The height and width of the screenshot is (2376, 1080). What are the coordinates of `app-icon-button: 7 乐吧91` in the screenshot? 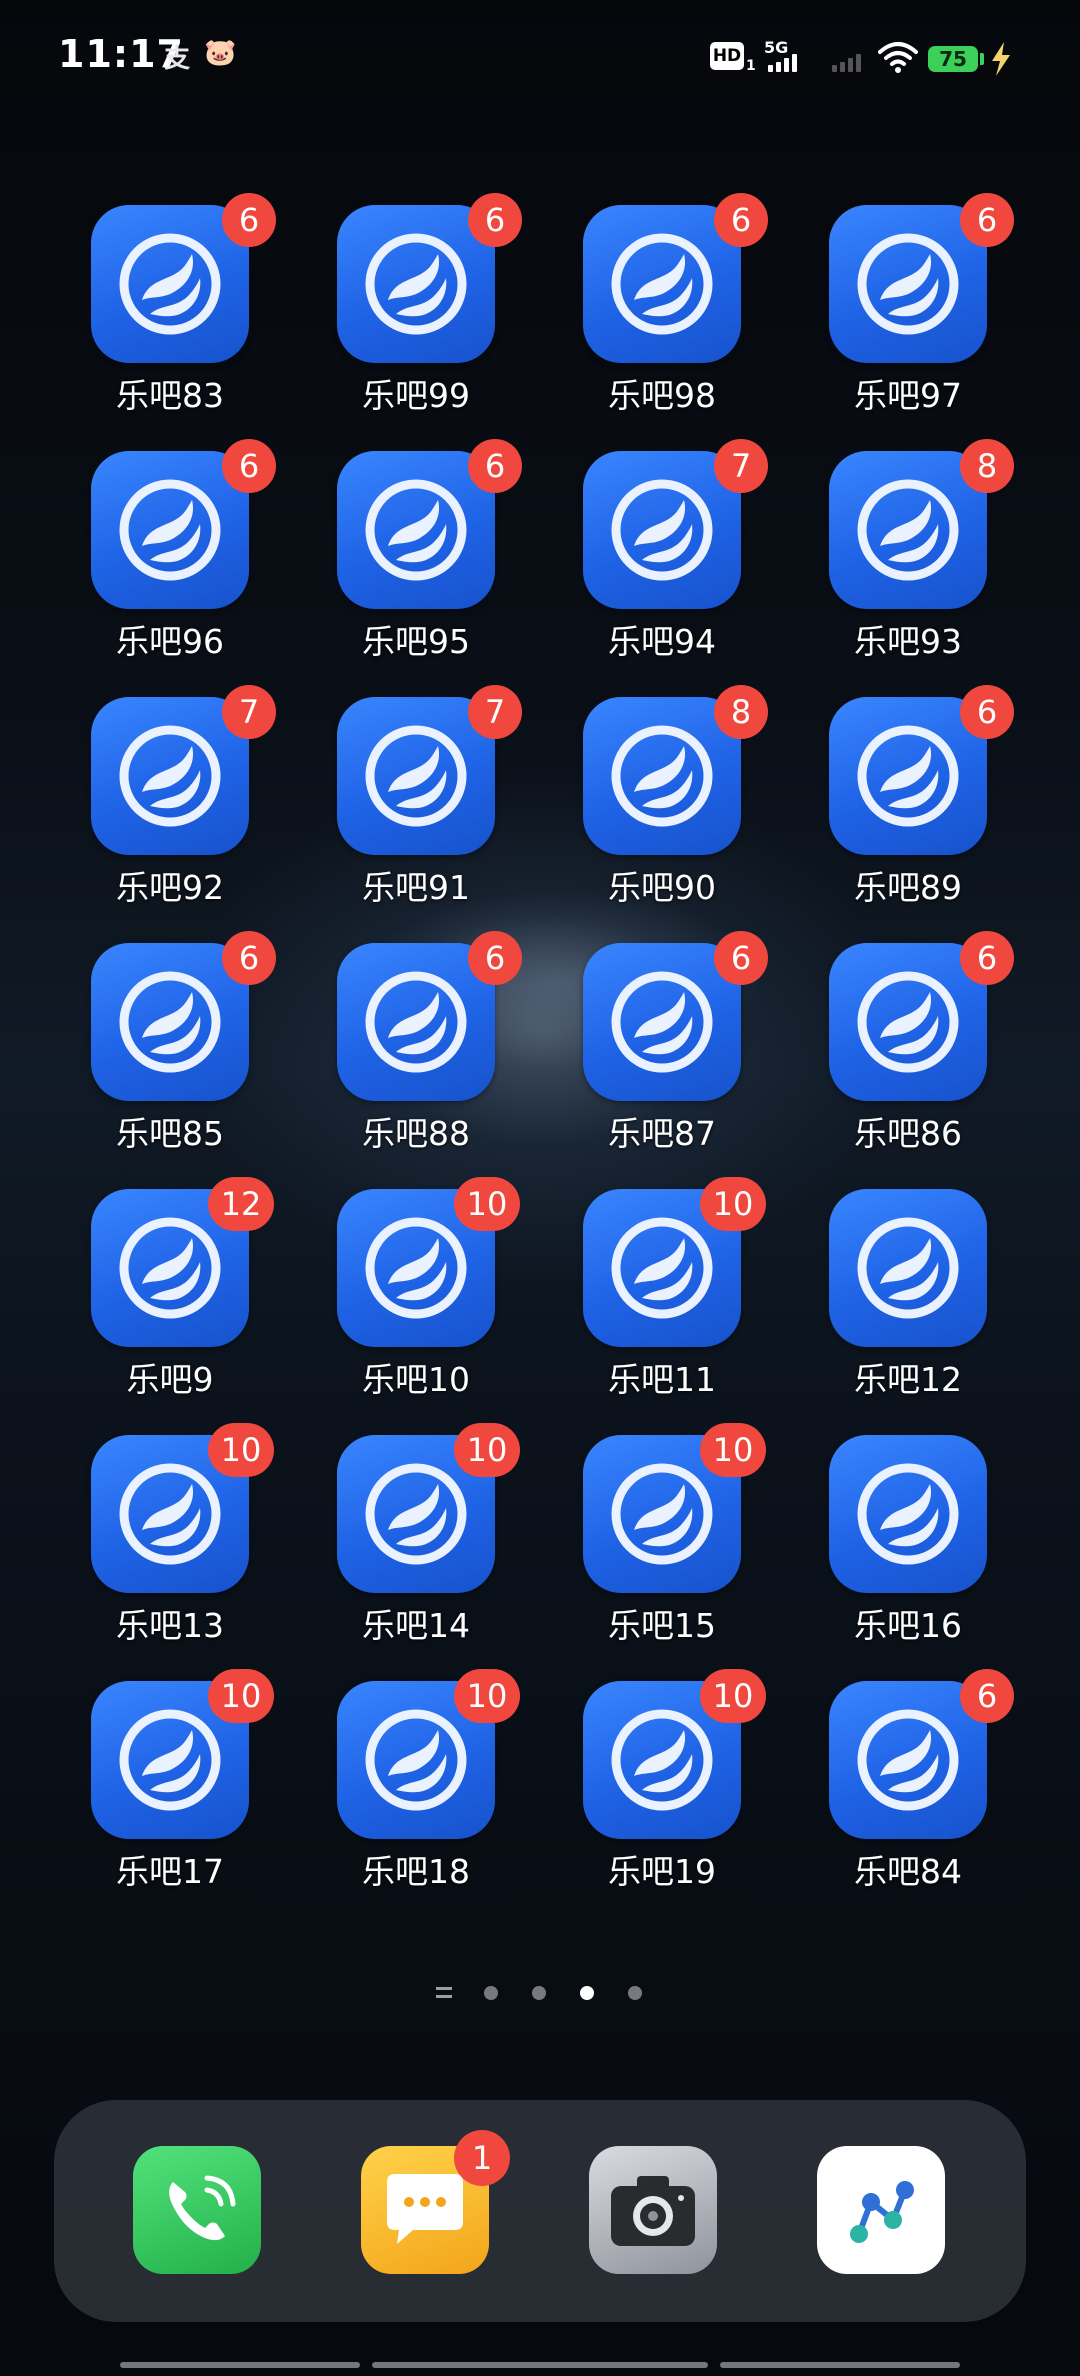 It's located at (409, 796).